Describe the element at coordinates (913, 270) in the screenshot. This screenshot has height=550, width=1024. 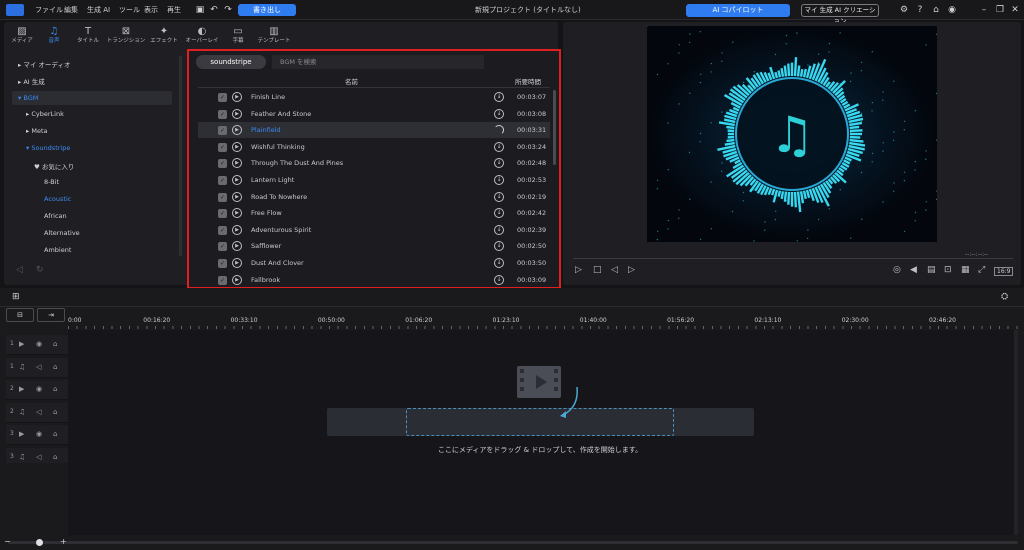
I see `volume-icon: ◀` at that location.